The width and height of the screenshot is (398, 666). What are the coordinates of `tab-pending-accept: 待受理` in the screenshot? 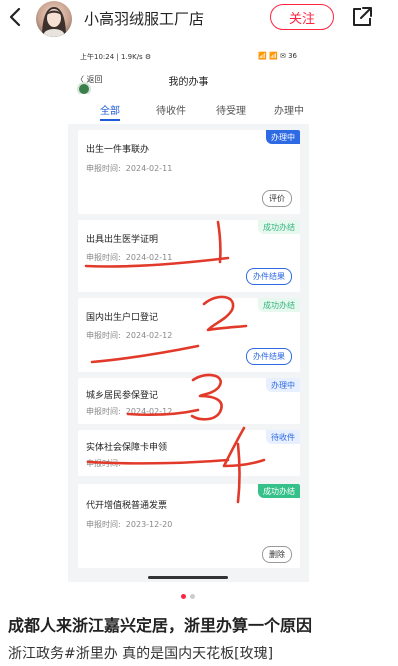 It's located at (231, 109).